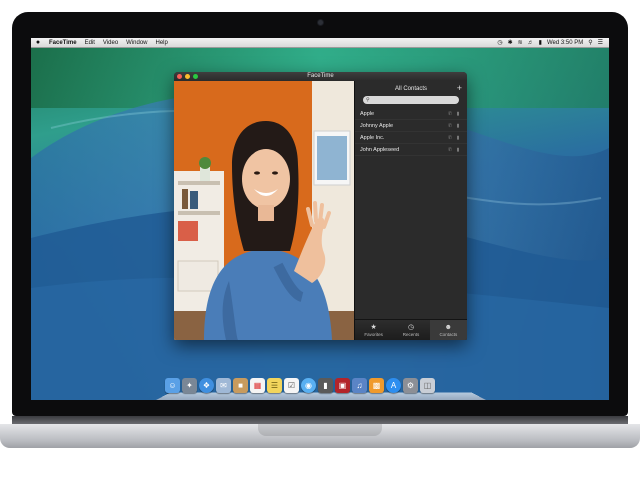  What do you see at coordinates (448, 334) in the screenshot?
I see `tab-label: Contacts` at bounding box center [448, 334].